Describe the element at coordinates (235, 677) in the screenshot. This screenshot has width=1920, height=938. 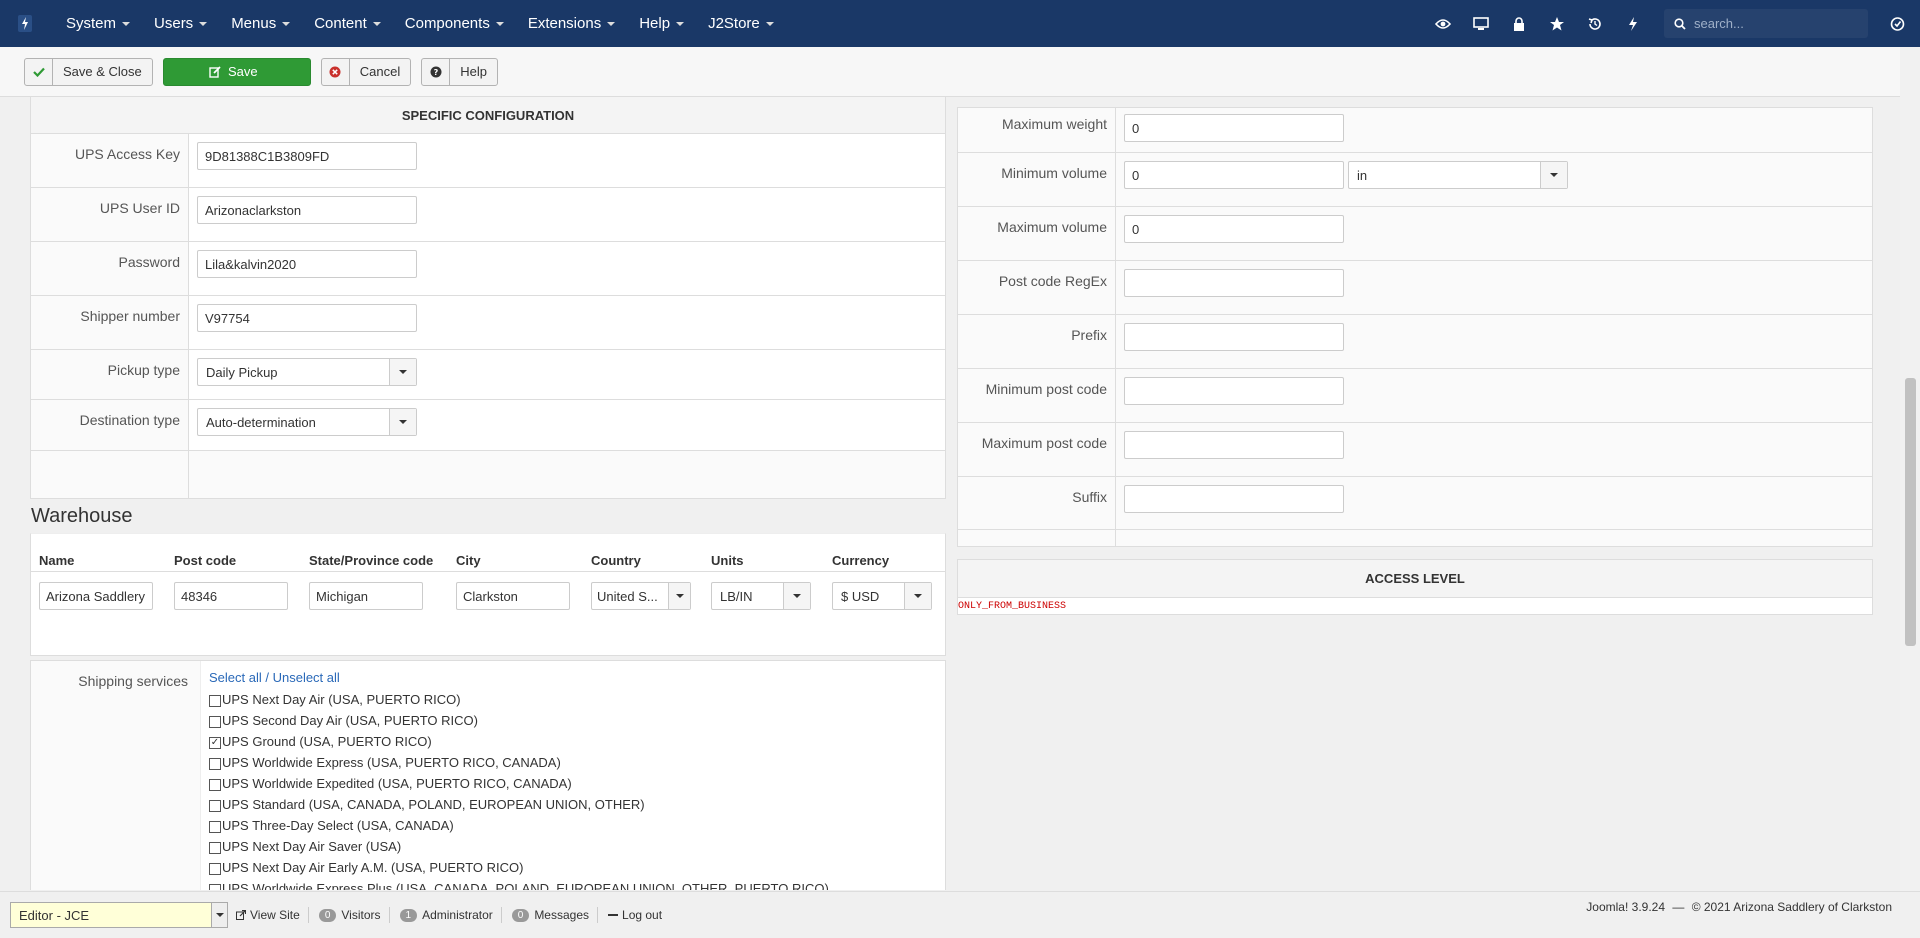
I see `select-all-link: Select all` at that location.